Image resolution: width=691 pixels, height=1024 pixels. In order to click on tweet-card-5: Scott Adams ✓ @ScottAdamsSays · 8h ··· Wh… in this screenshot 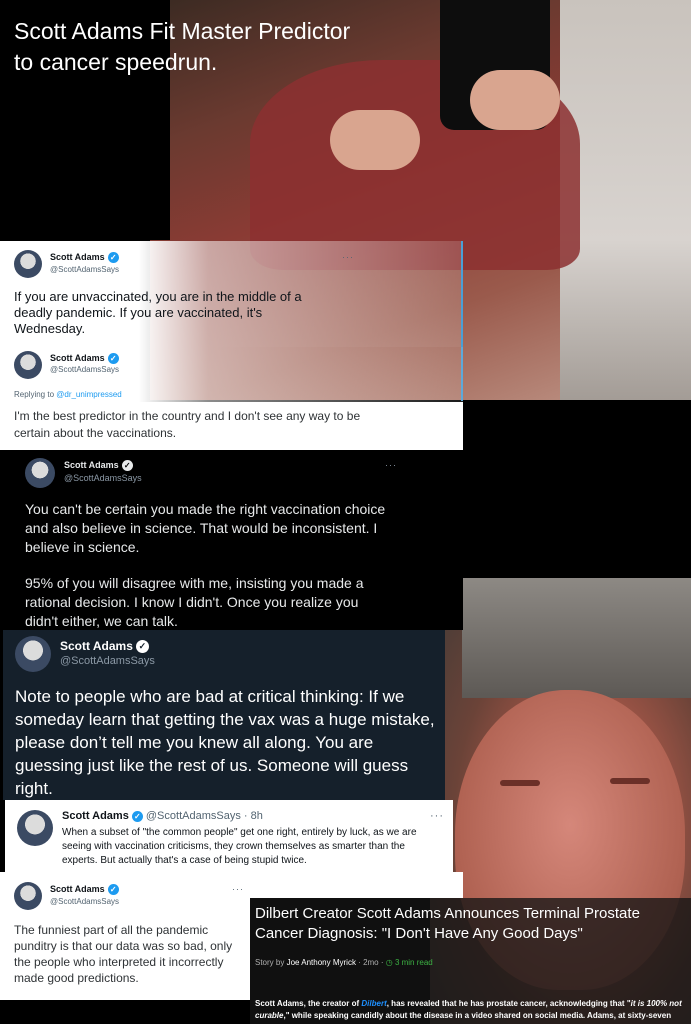, I will do `click(229, 836)`.